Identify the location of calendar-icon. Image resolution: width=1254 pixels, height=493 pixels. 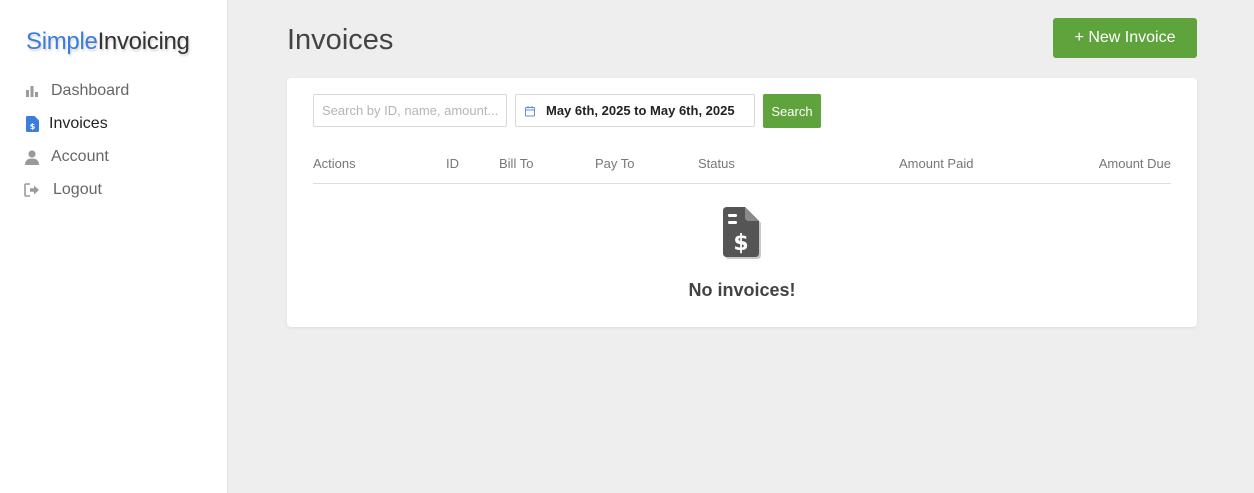
(530, 111).